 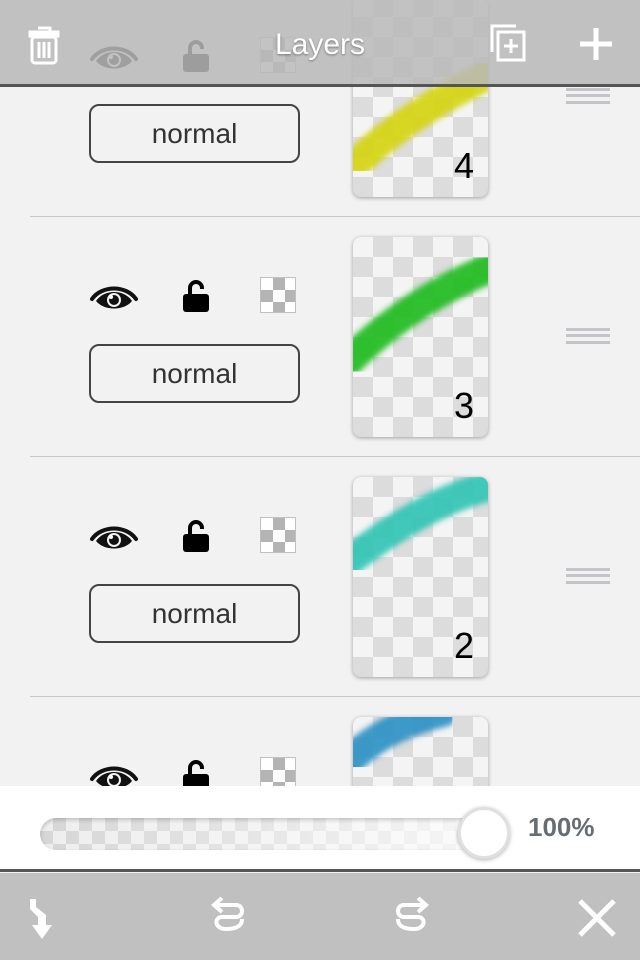 I want to click on merge-down-icon, so click(x=45, y=918).